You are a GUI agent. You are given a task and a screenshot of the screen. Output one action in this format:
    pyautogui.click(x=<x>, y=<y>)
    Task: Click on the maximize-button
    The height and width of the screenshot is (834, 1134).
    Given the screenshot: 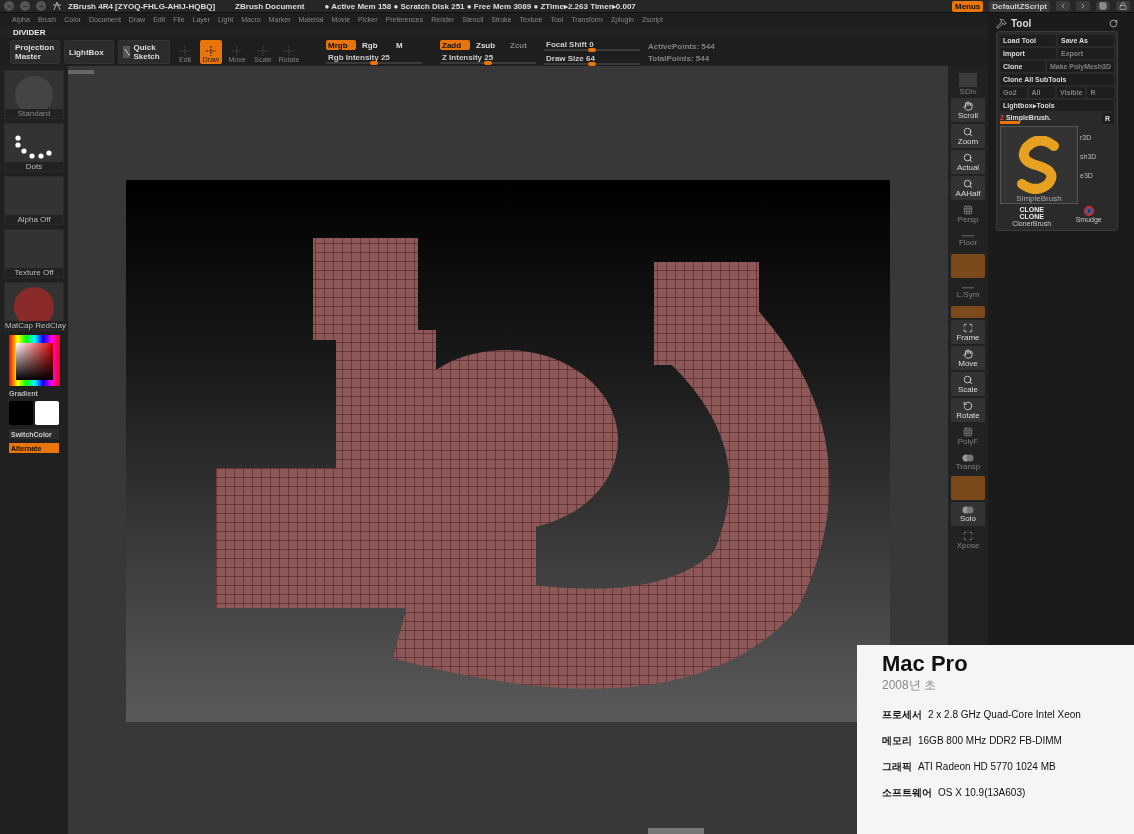 What is the action you would take?
    pyautogui.click(x=41, y=6)
    